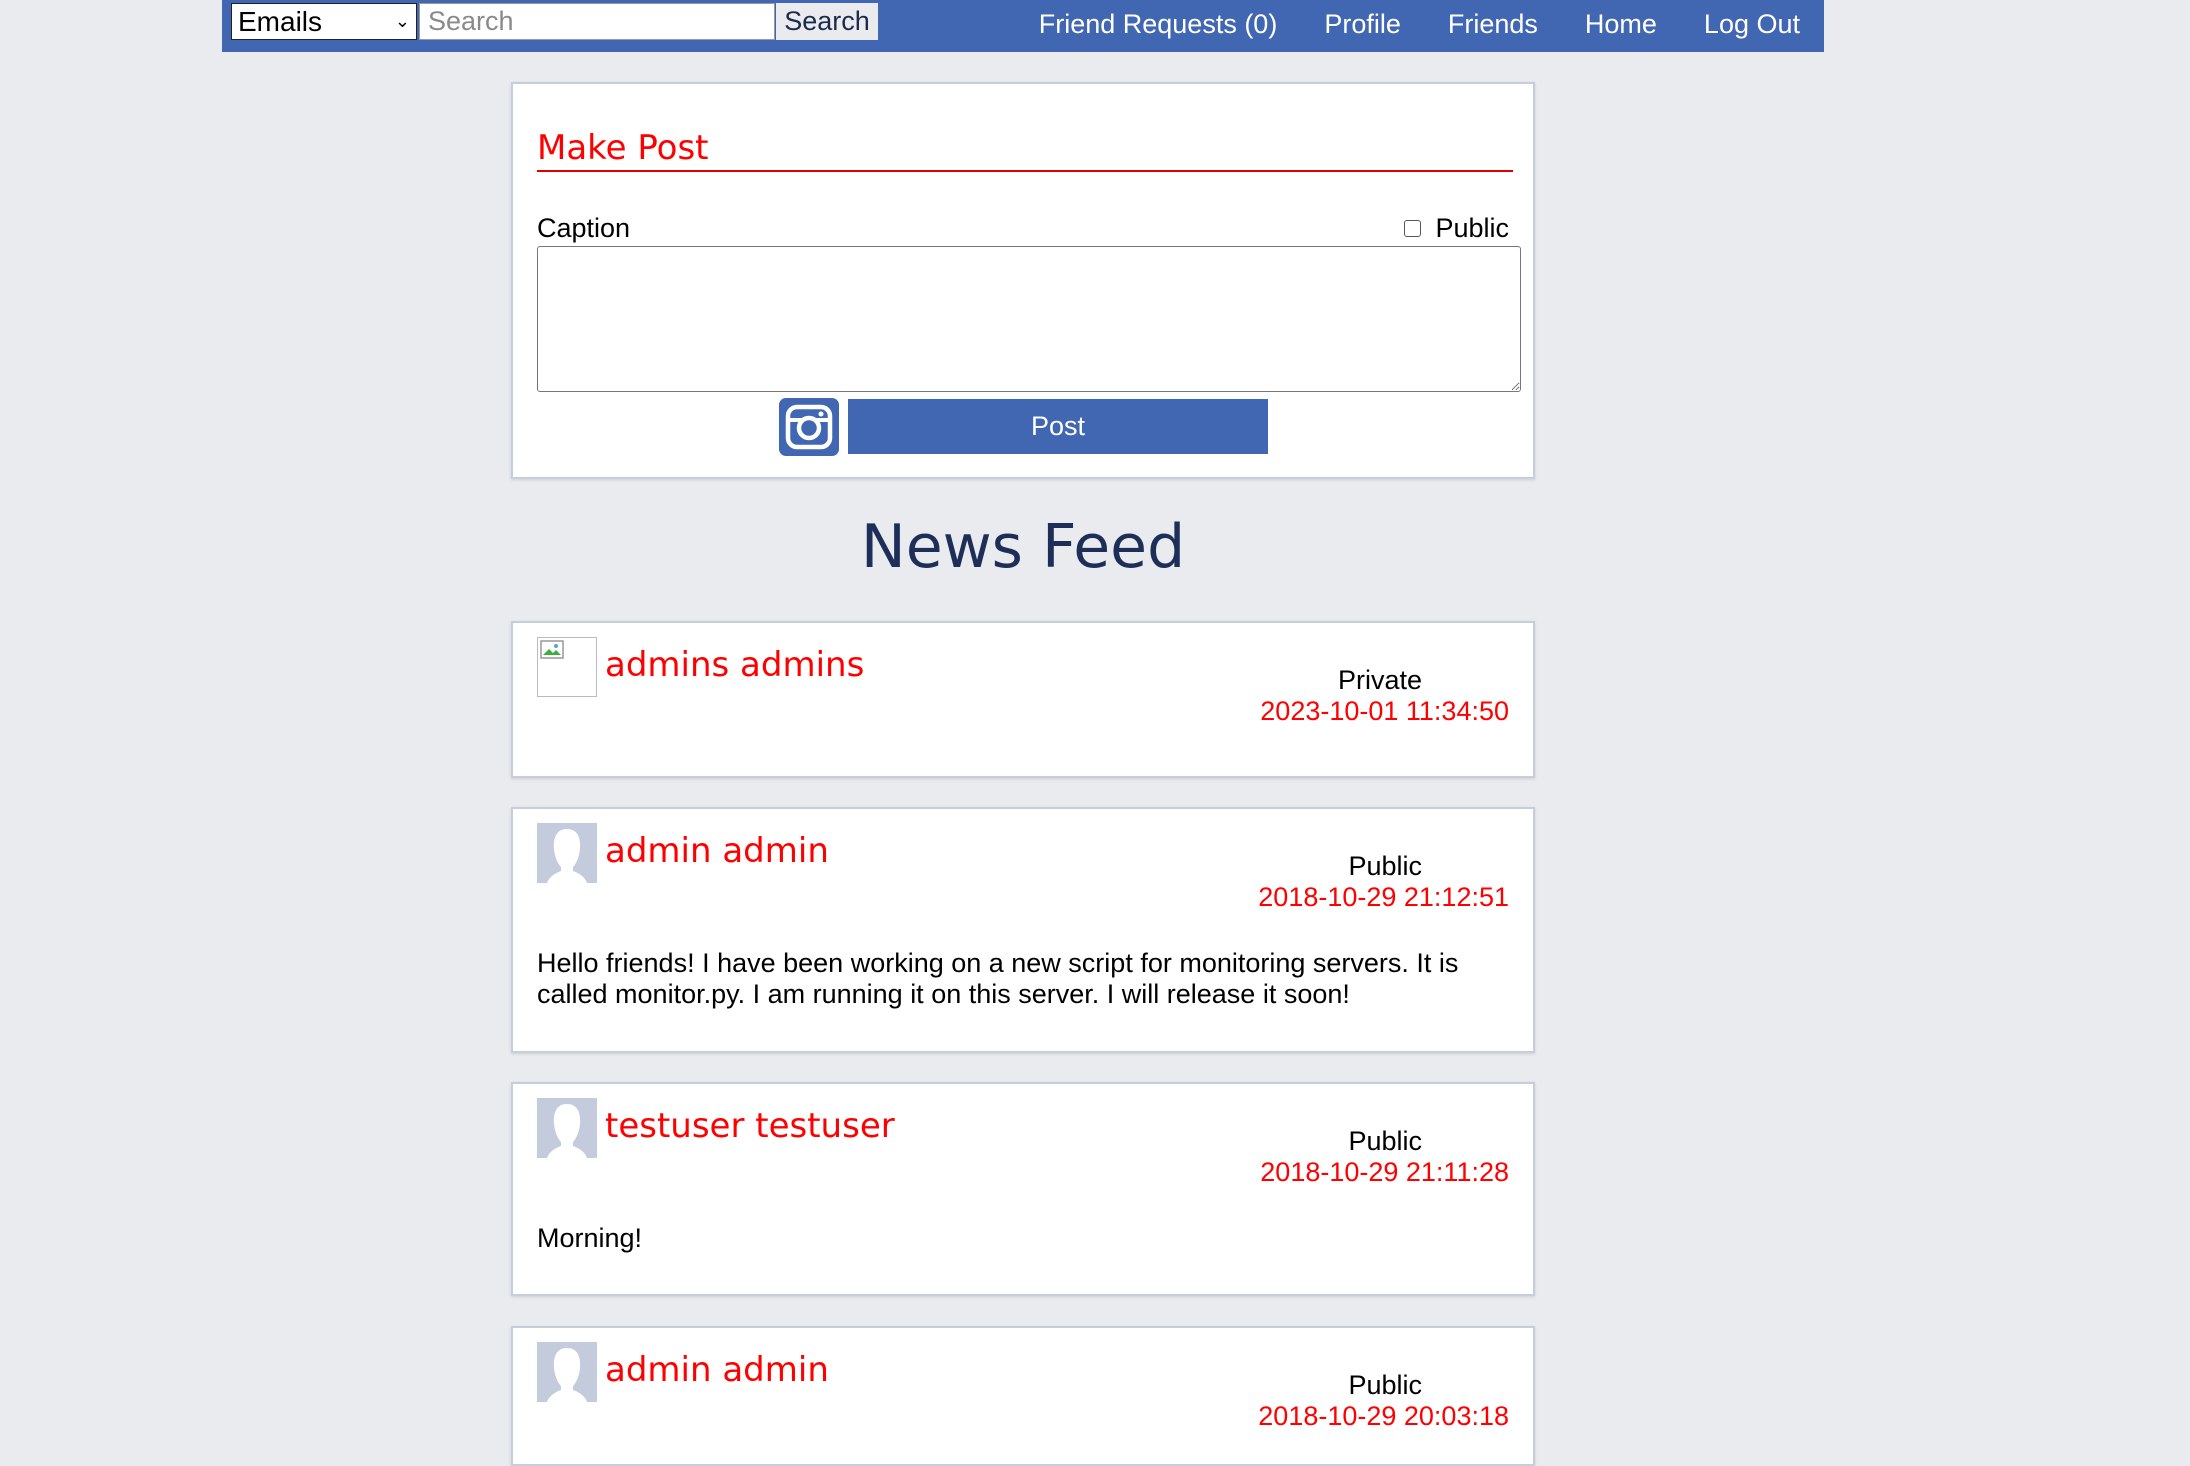 This screenshot has height=1466, width=2190. I want to click on post-author: testuser testuser, so click(750, 1126).